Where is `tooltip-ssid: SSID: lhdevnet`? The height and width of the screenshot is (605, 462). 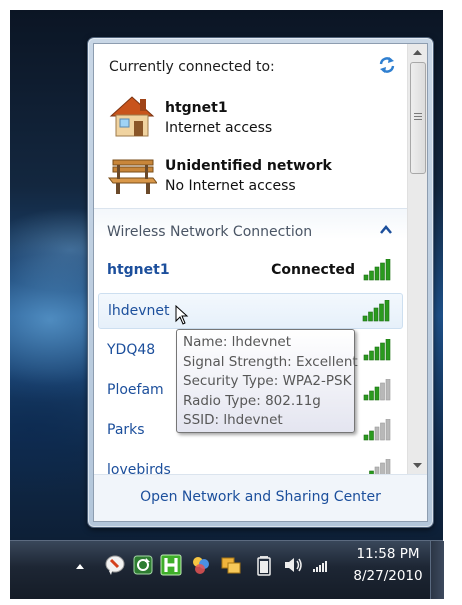
tooltip-ssid: SSID: lhdevnet is located at coordinates (233, 420).